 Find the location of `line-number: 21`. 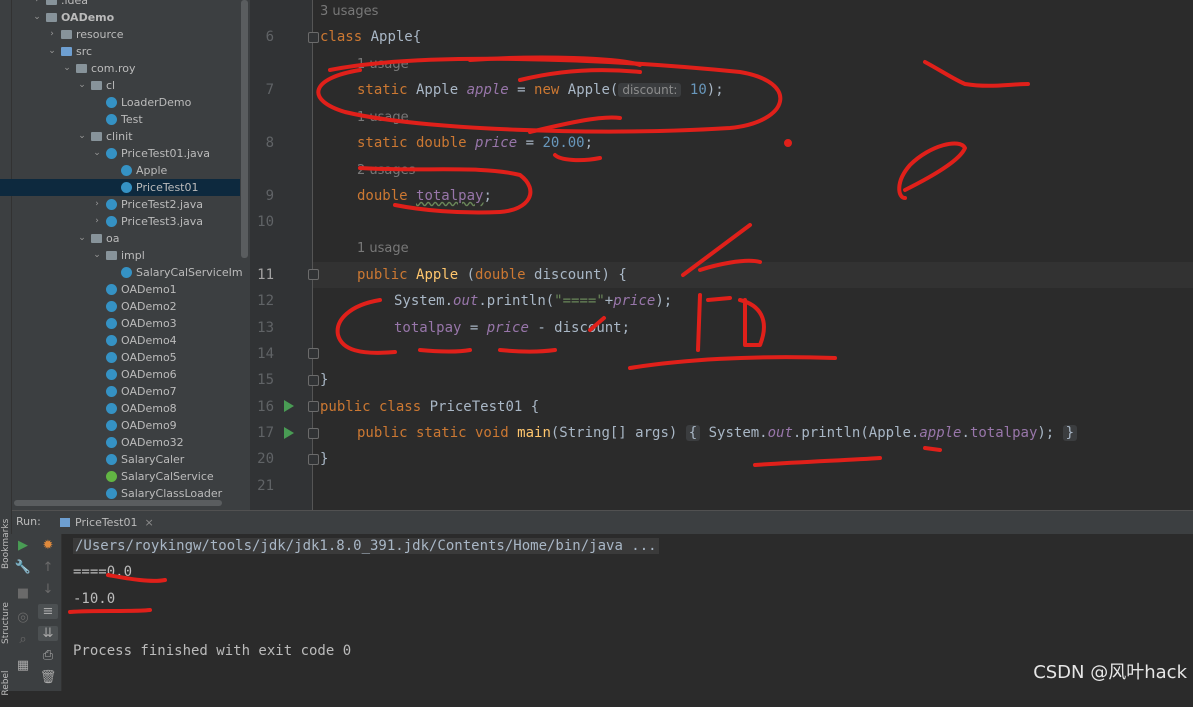

line-number: 21 is located at coordinates (265, 486).